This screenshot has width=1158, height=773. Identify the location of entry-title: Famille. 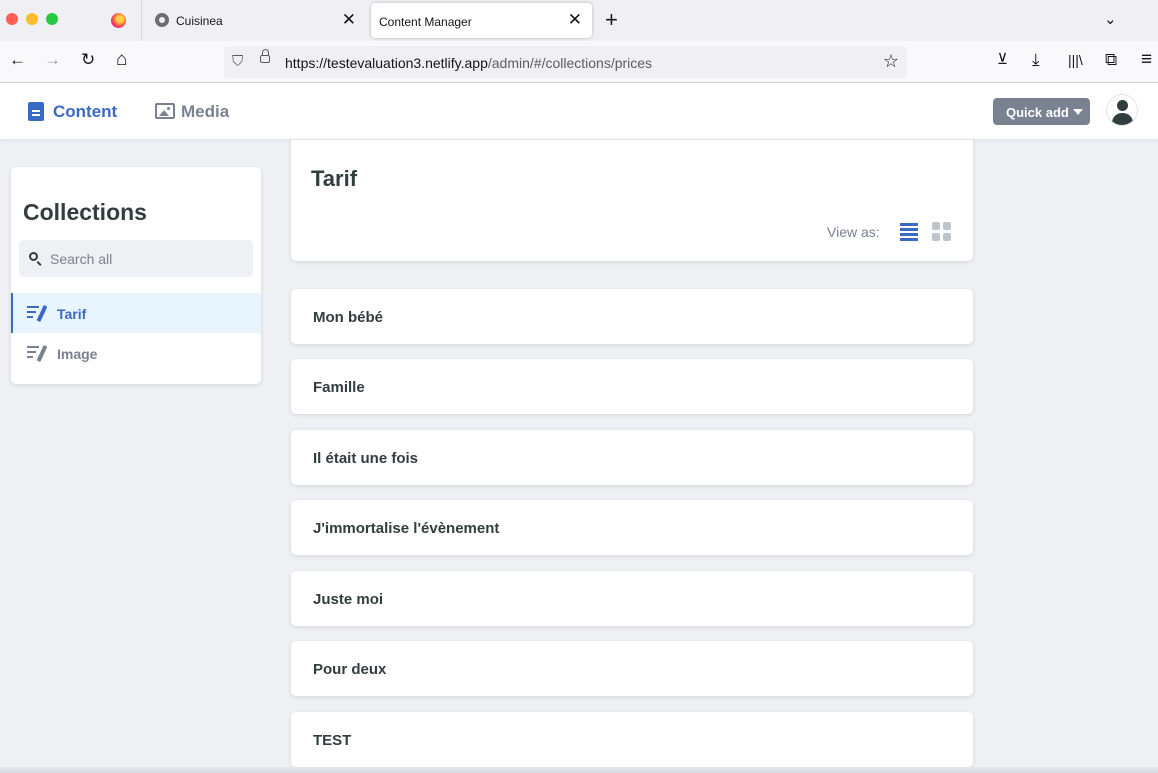
(339, 387).